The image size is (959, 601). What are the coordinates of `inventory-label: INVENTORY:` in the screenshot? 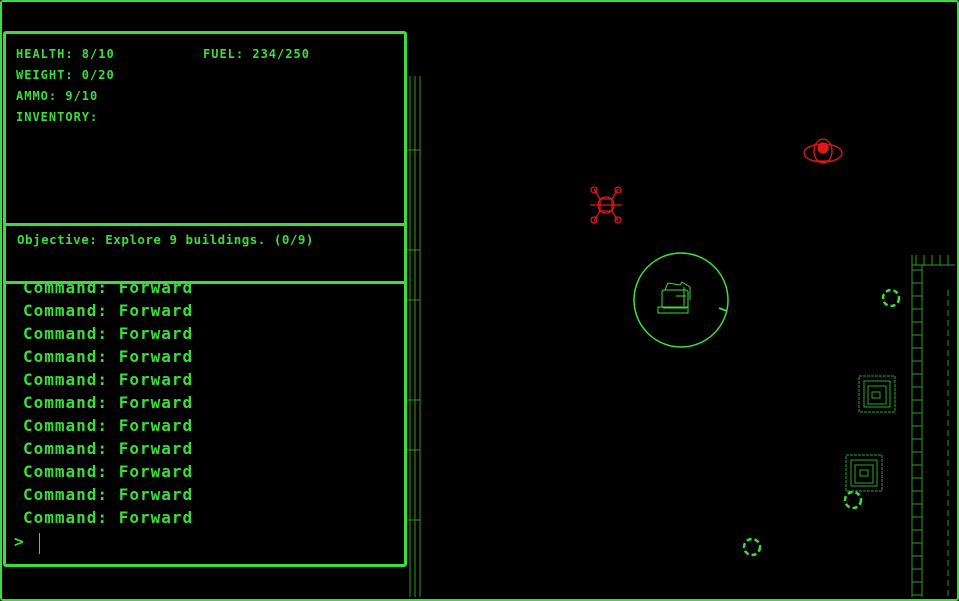 It's located at (57, 117).